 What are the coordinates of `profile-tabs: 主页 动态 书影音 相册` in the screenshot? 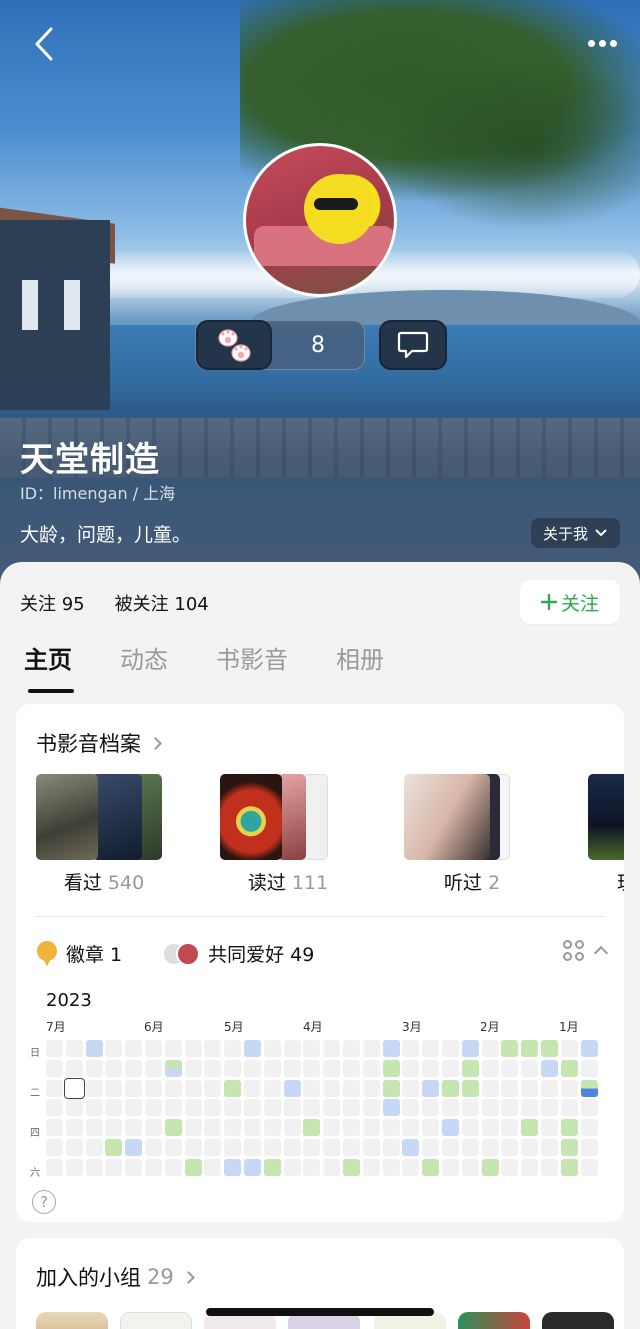 It's located at (204, 666).